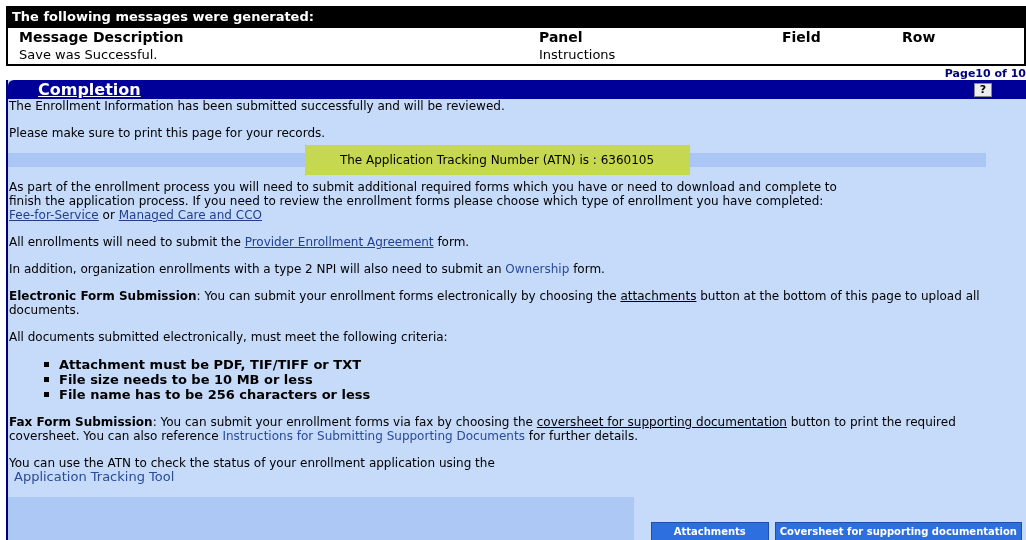 This screenshot has width=1026, height=540. What do you see at coordinates (228, 337) in the screenshot?
I see `paragraph: All documents submitted electronically, must meet the following criteria:` at bounding box center [228, 337].